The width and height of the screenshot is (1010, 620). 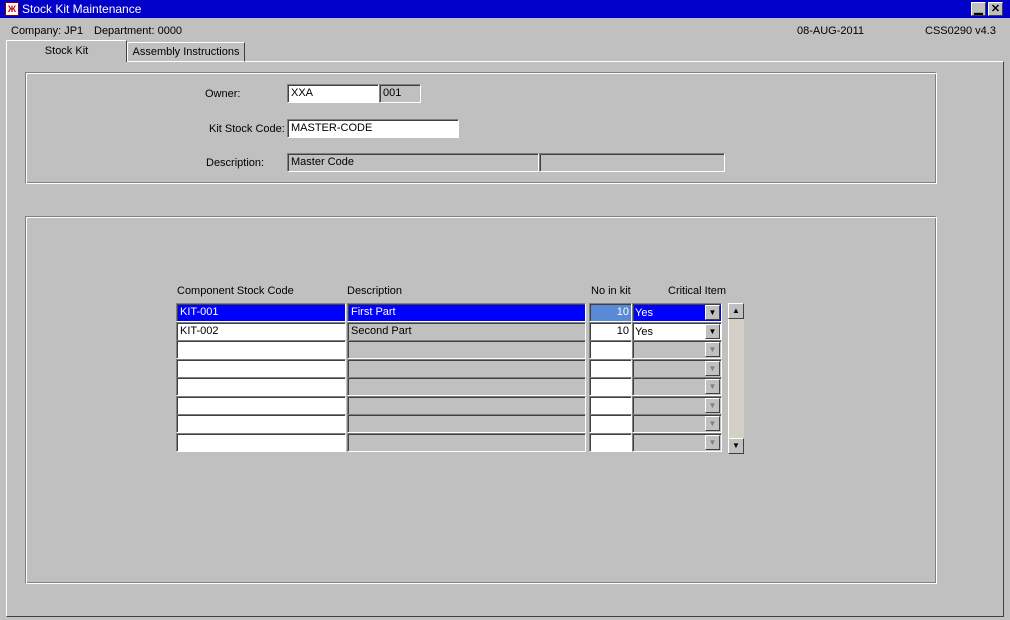 What do you see at coordinates (261, 312) in the screenshot?
I see `row-1-component-code-input: KIT-001` at bounding box center [261, 312].